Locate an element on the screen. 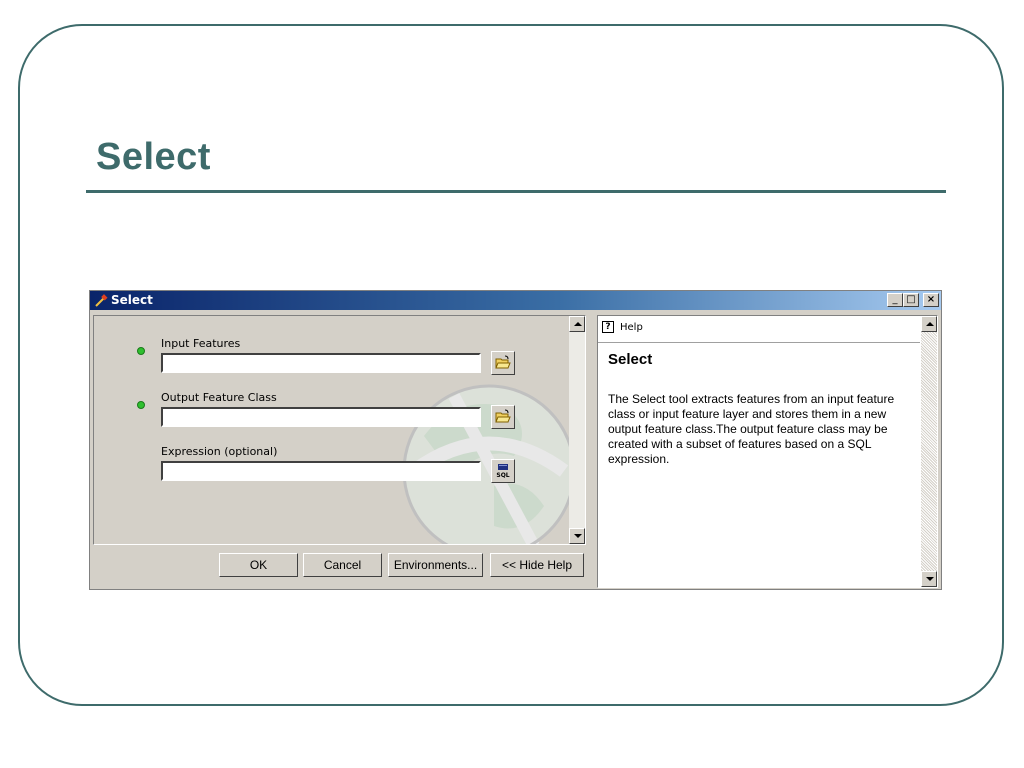  help-scrollbar is located at coordinates (929, 451).